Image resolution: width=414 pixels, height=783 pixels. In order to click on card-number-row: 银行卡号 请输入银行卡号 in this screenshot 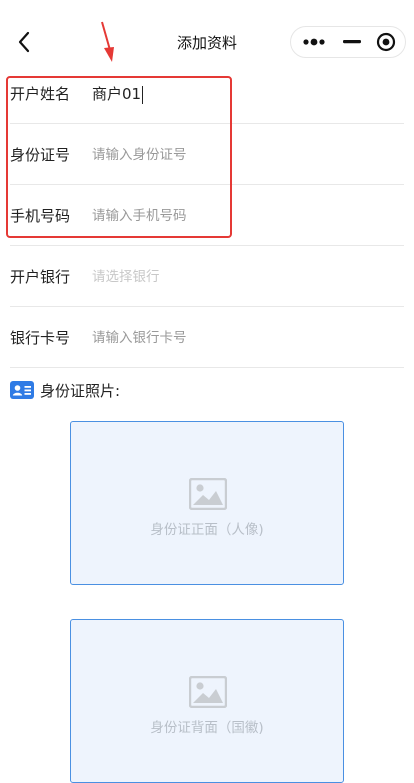, I will do `click(207, 338)`.